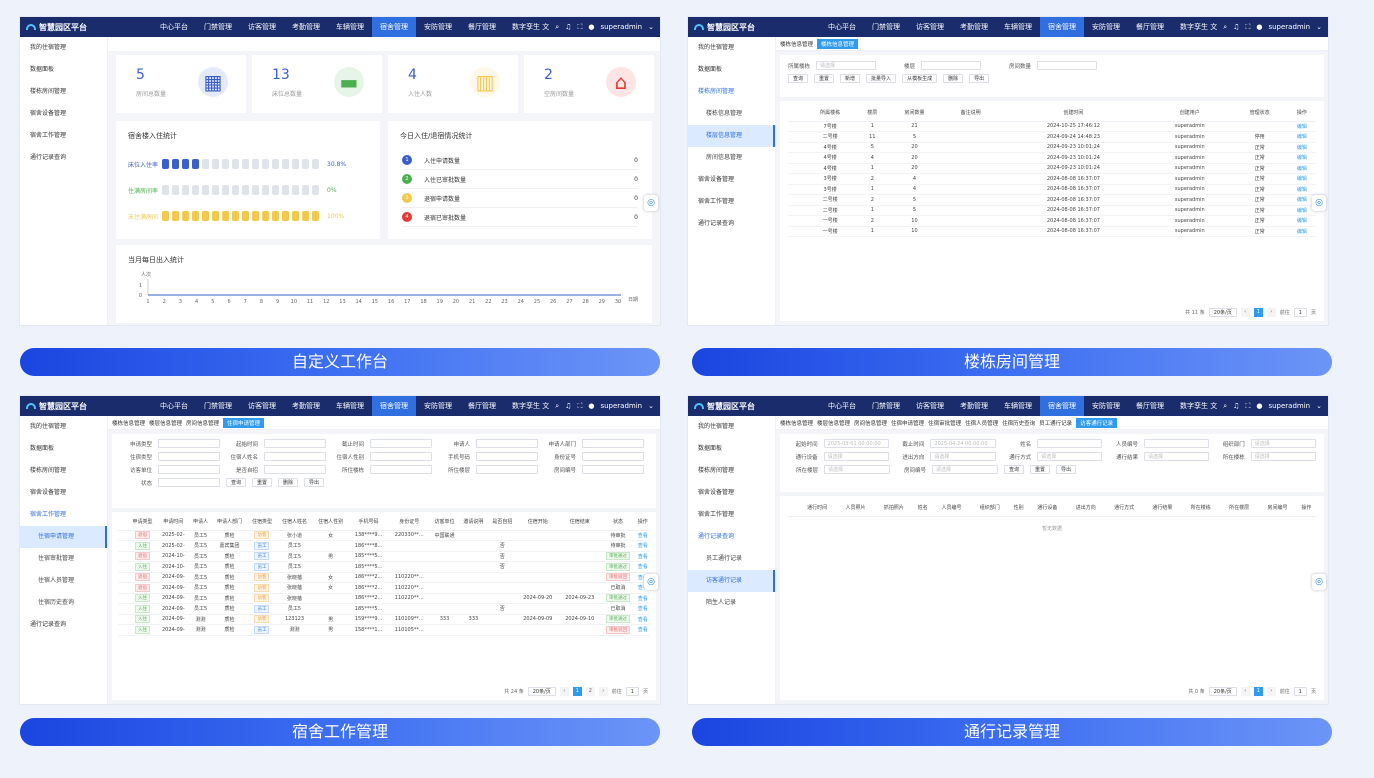 This screenshot has height=778, width=1374. What do you see at coordinates (1062, 406) in the screenshot?
I see `nav-item: 宿舍管理` at bounding box center [1062, 406].